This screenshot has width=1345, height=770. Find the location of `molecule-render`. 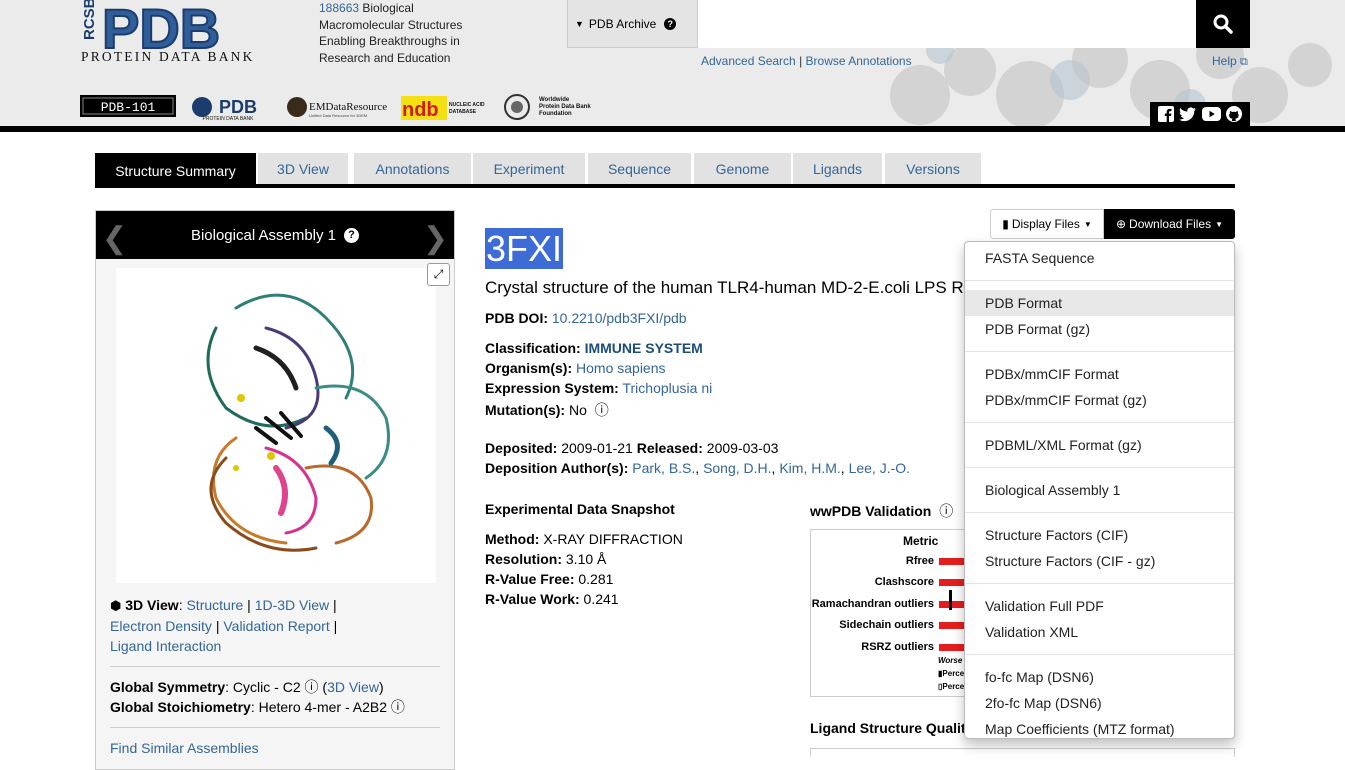

molecule-render is located at coordinates (298, 422).